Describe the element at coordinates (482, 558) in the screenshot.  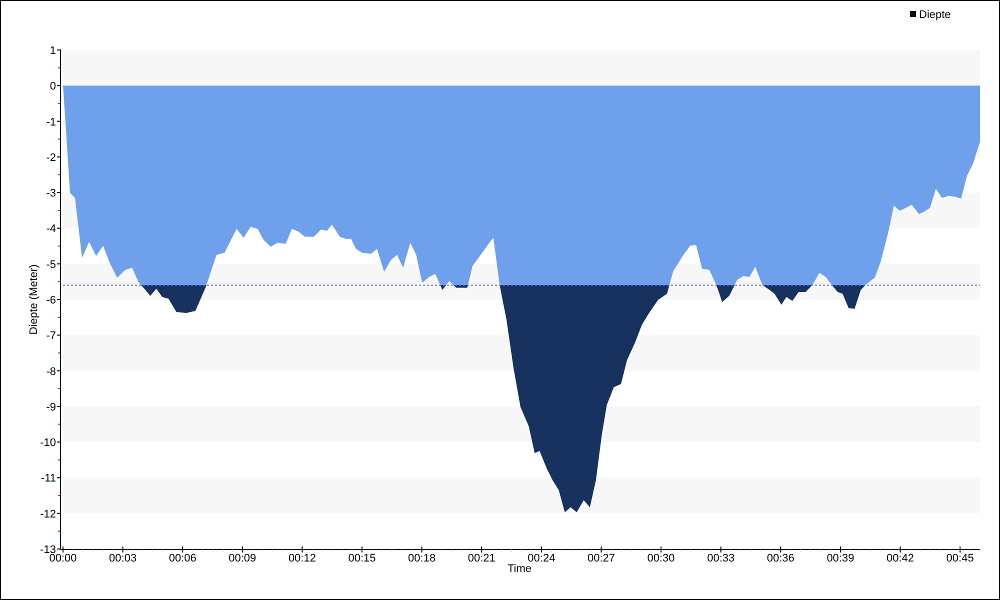
I see `x-tick-label: 00:21` at that location.